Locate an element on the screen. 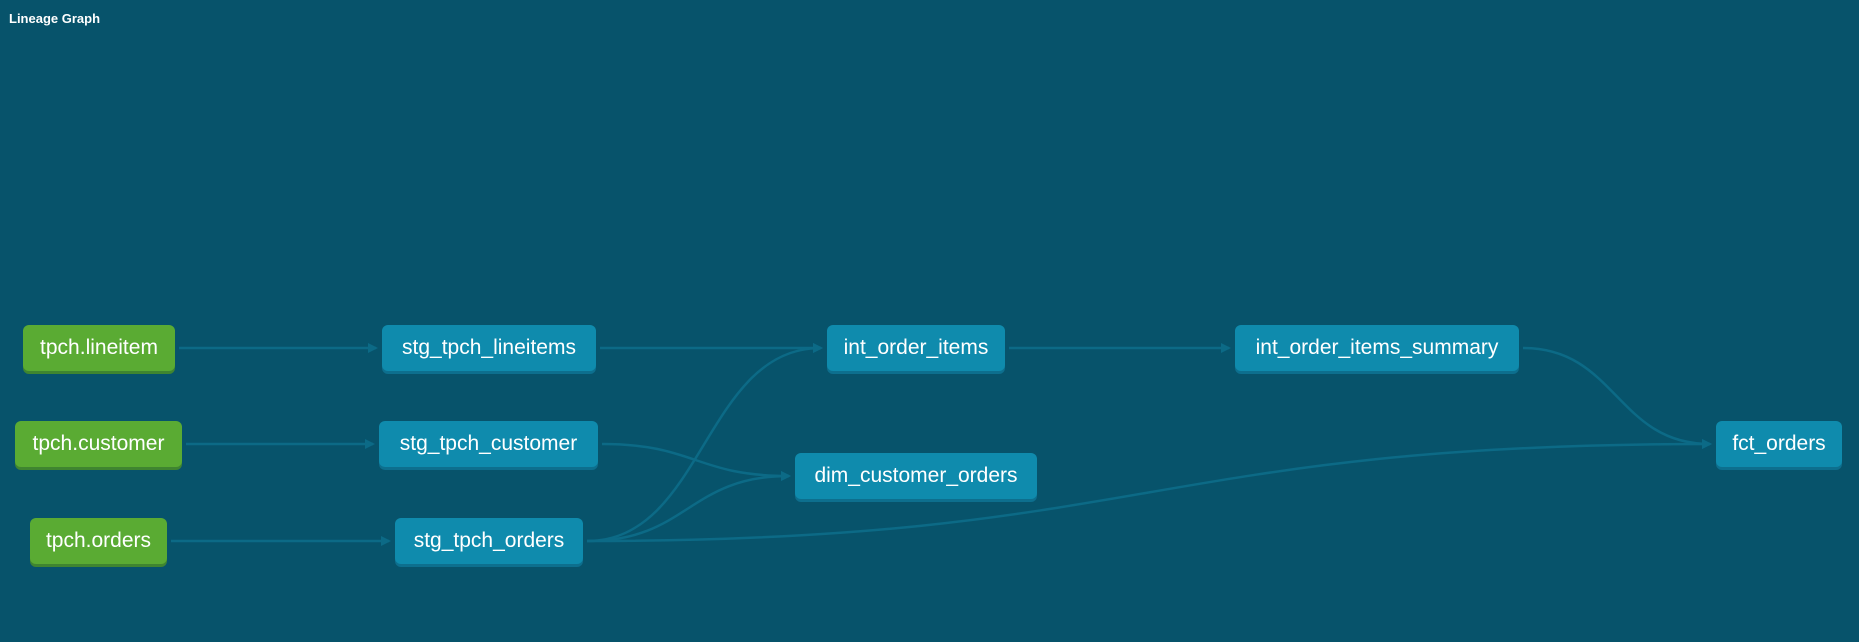 Image resolution: width=1859 pixels, height=642 pixels. node-stg-tpch-customer: stg_tpch_customer is located at coordinates (488, 444).